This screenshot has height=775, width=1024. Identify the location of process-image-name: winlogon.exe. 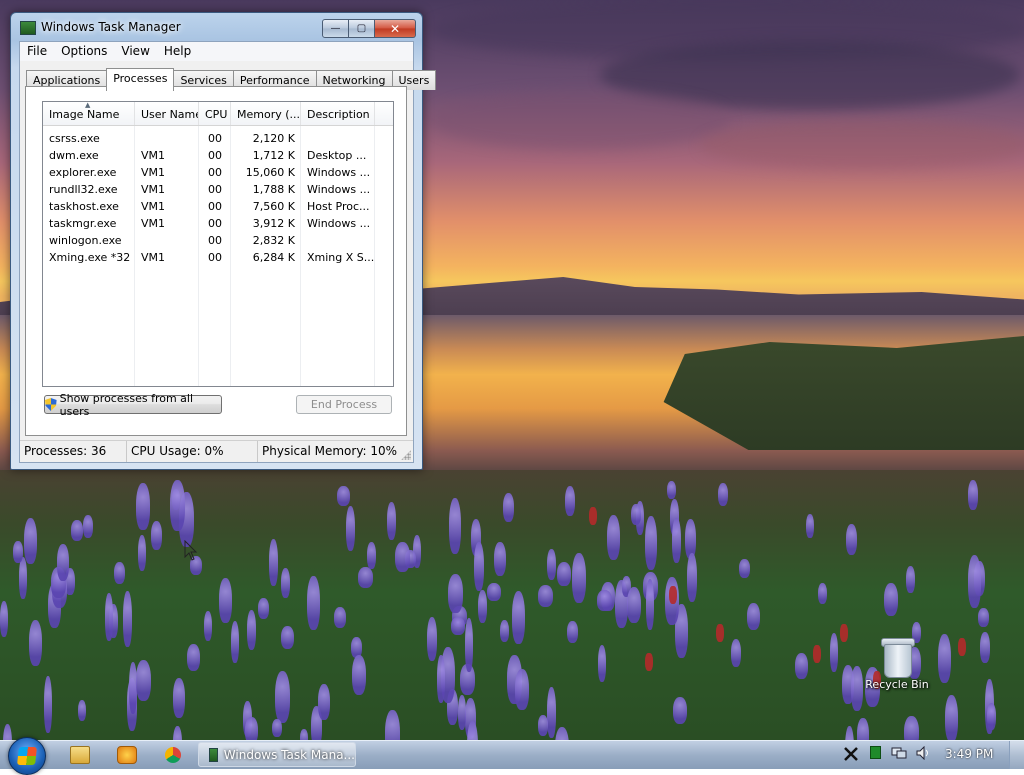
(85, 240).